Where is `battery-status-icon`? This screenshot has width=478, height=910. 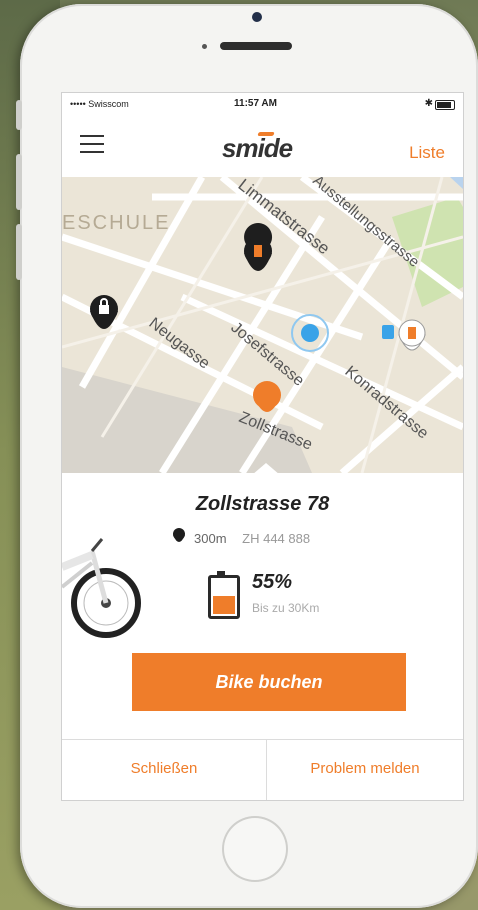
battery-status-icon is located at coordinates (445, 105).